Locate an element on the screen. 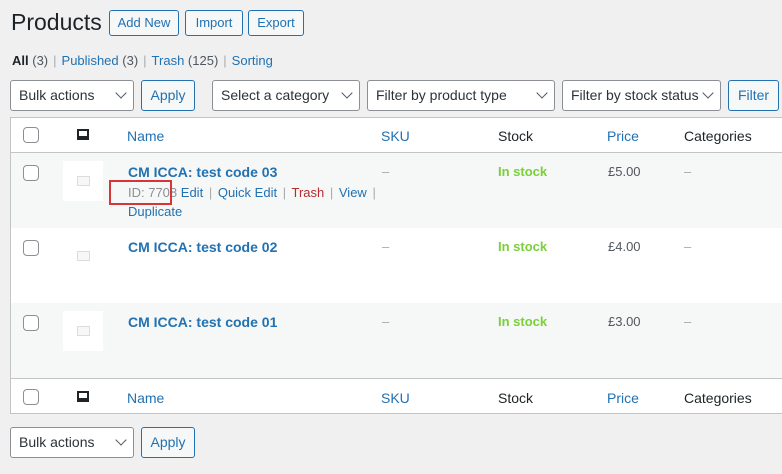 The height and width of the screenshot is (474, 782). price-cell: £5.00 is located at coordinates (624, 171).